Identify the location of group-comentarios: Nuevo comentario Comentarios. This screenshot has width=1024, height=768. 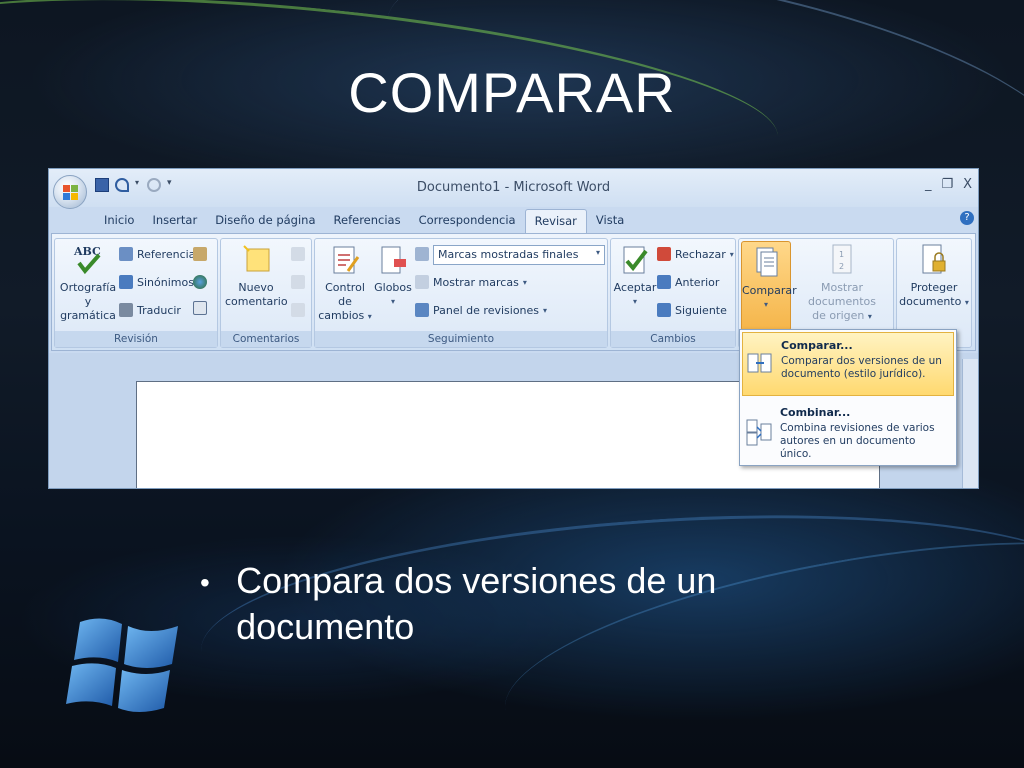
(266, 293).